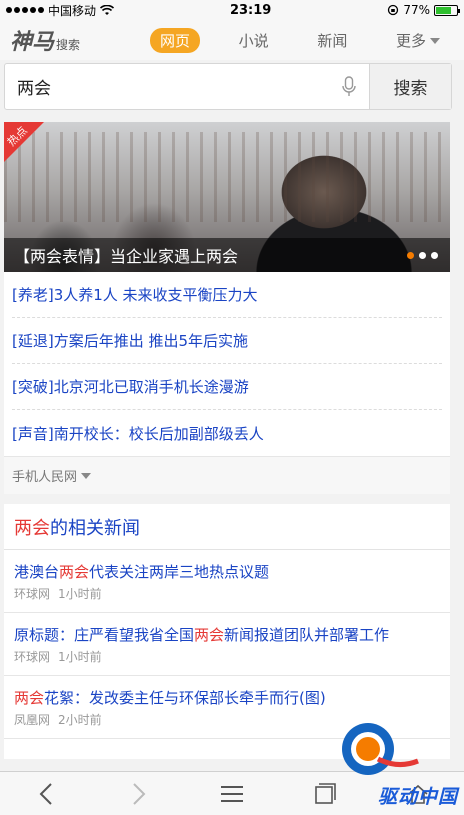 Image resolution: width=464 pixels, height=815 pixels. Describe the element at coordinates (410, 86) in the screenshot. I see `search-button: 搜索` at that location.